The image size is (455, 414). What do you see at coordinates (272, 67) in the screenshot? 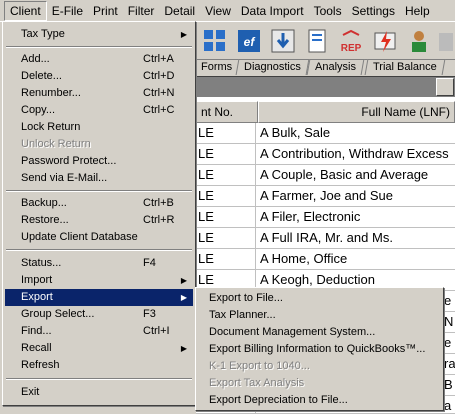
I see `tab-diagnostics: Diagnostics` at bounding box center [272, 67].